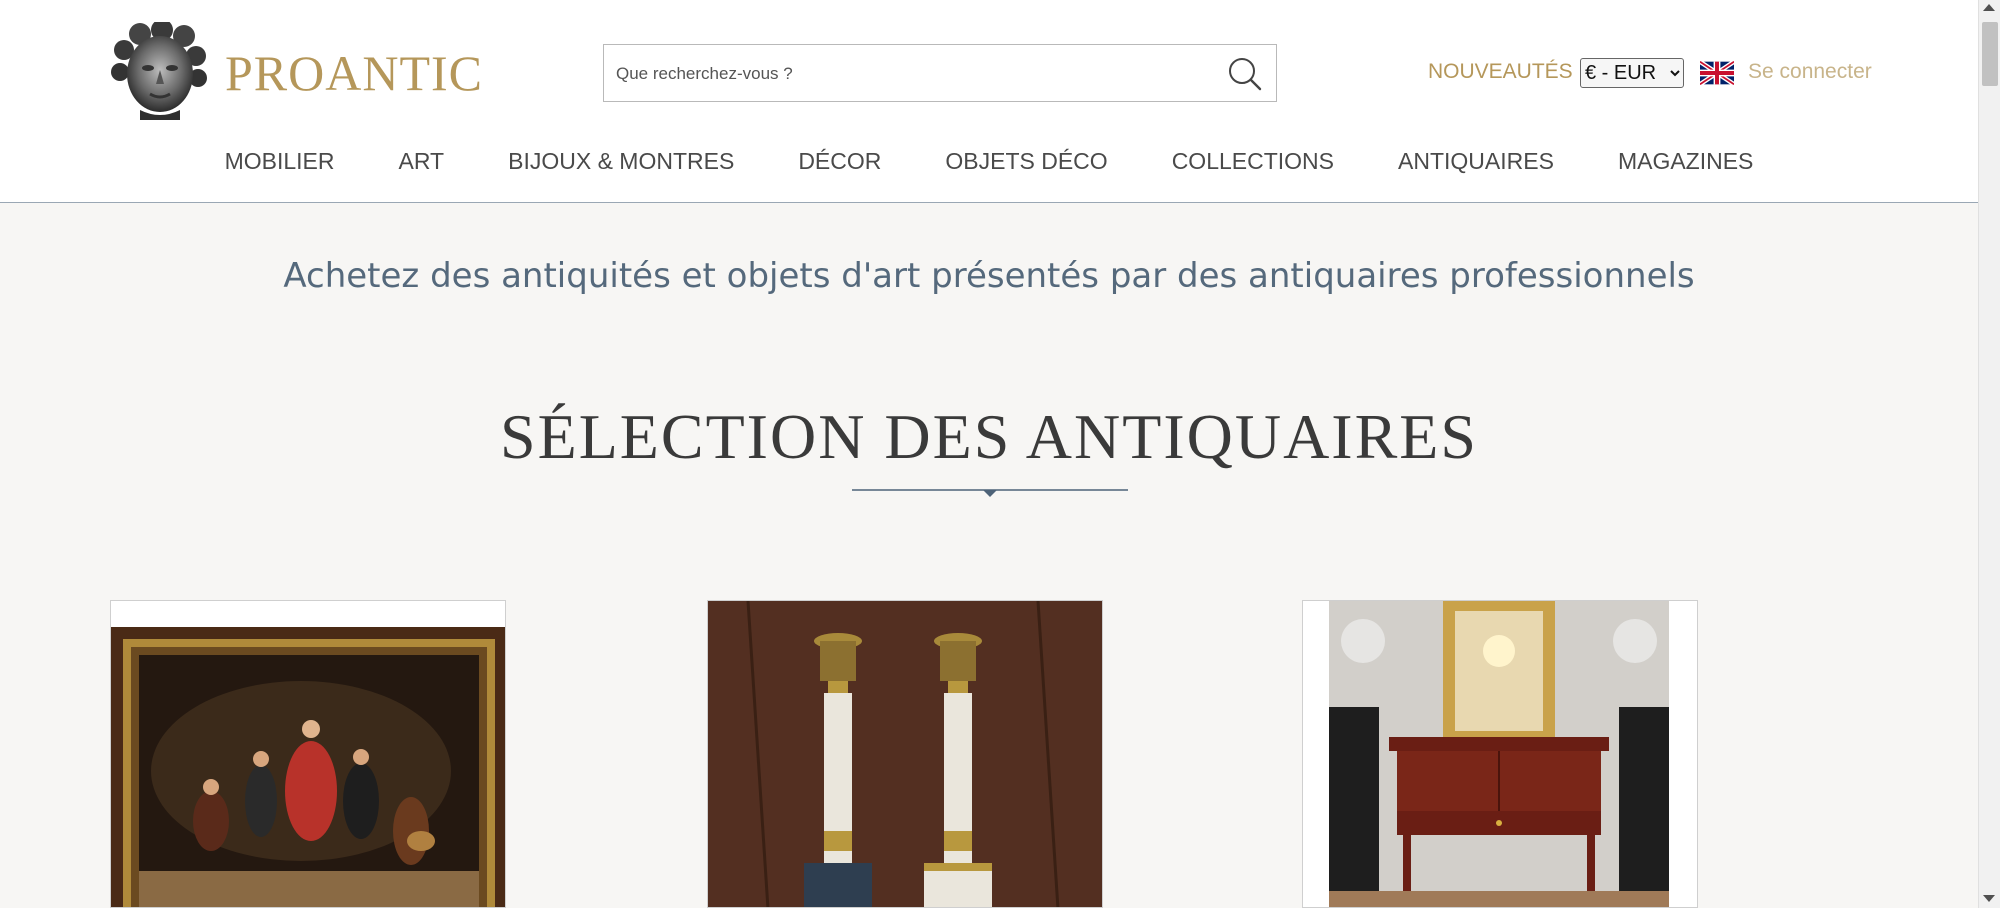 The width and height of the screenshot is (2000, 908). I want to click on scroll-thumb, so click(1990, 54).